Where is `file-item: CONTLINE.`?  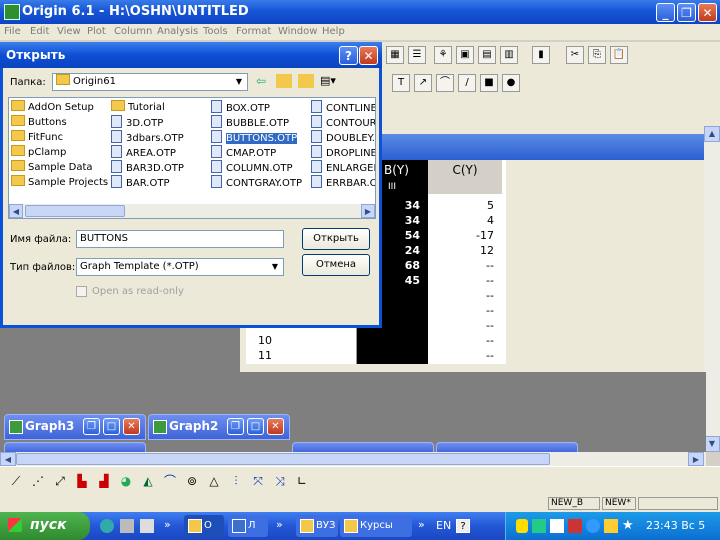
file-item: CONTLINE. is located at coordinates (343, 107).